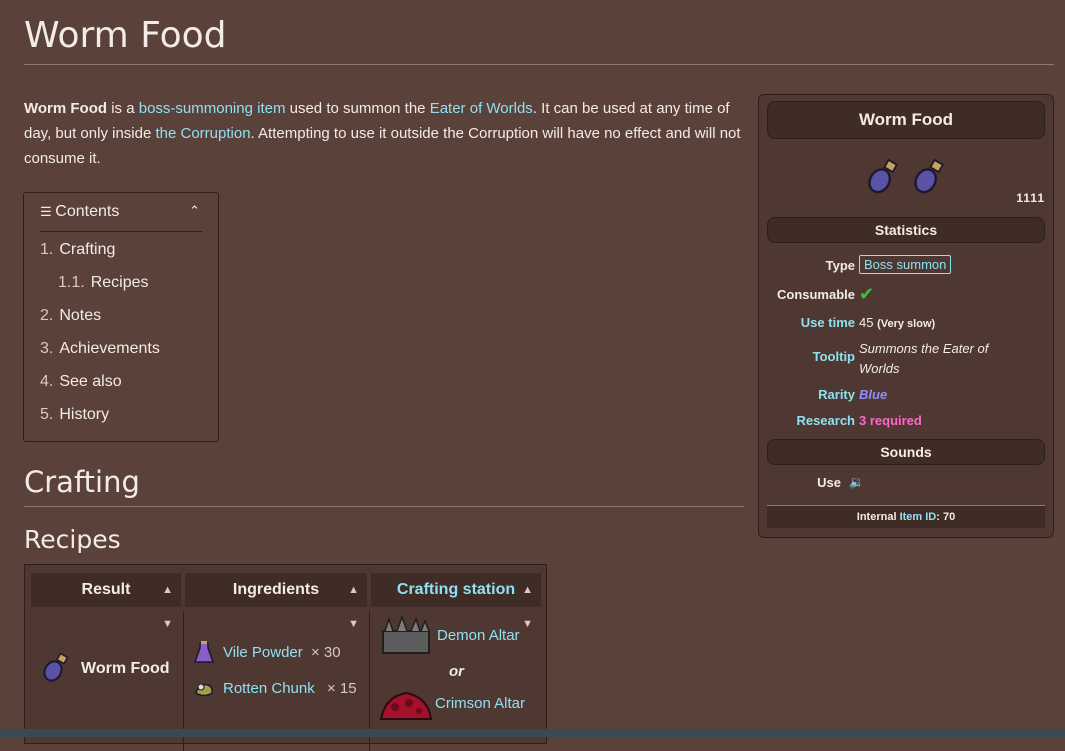 The height and width of the screenshot is (751, 1065). Describe the element at coordinates (539, 39) in the screenshot. I see `page-title: Worm Food` at that location.